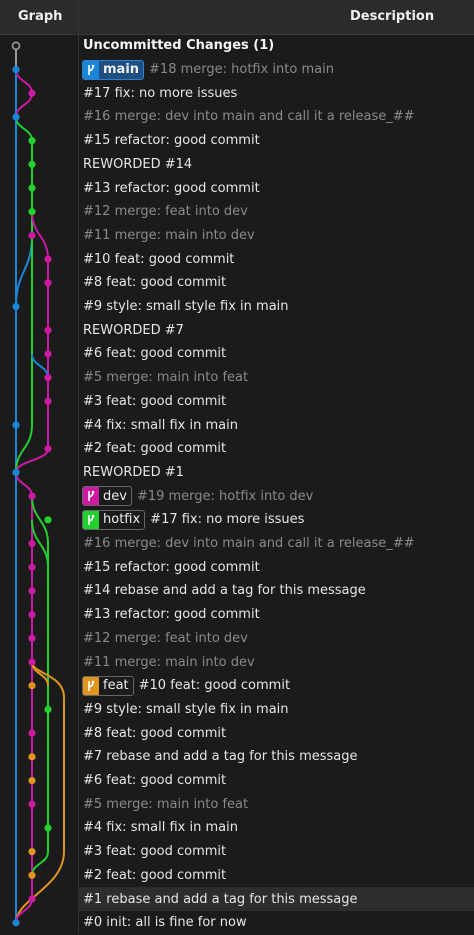  Describe the element at coordinates (155, 283) in the screenshot. I see `commit-message: #8 feat: good commit` at that location.